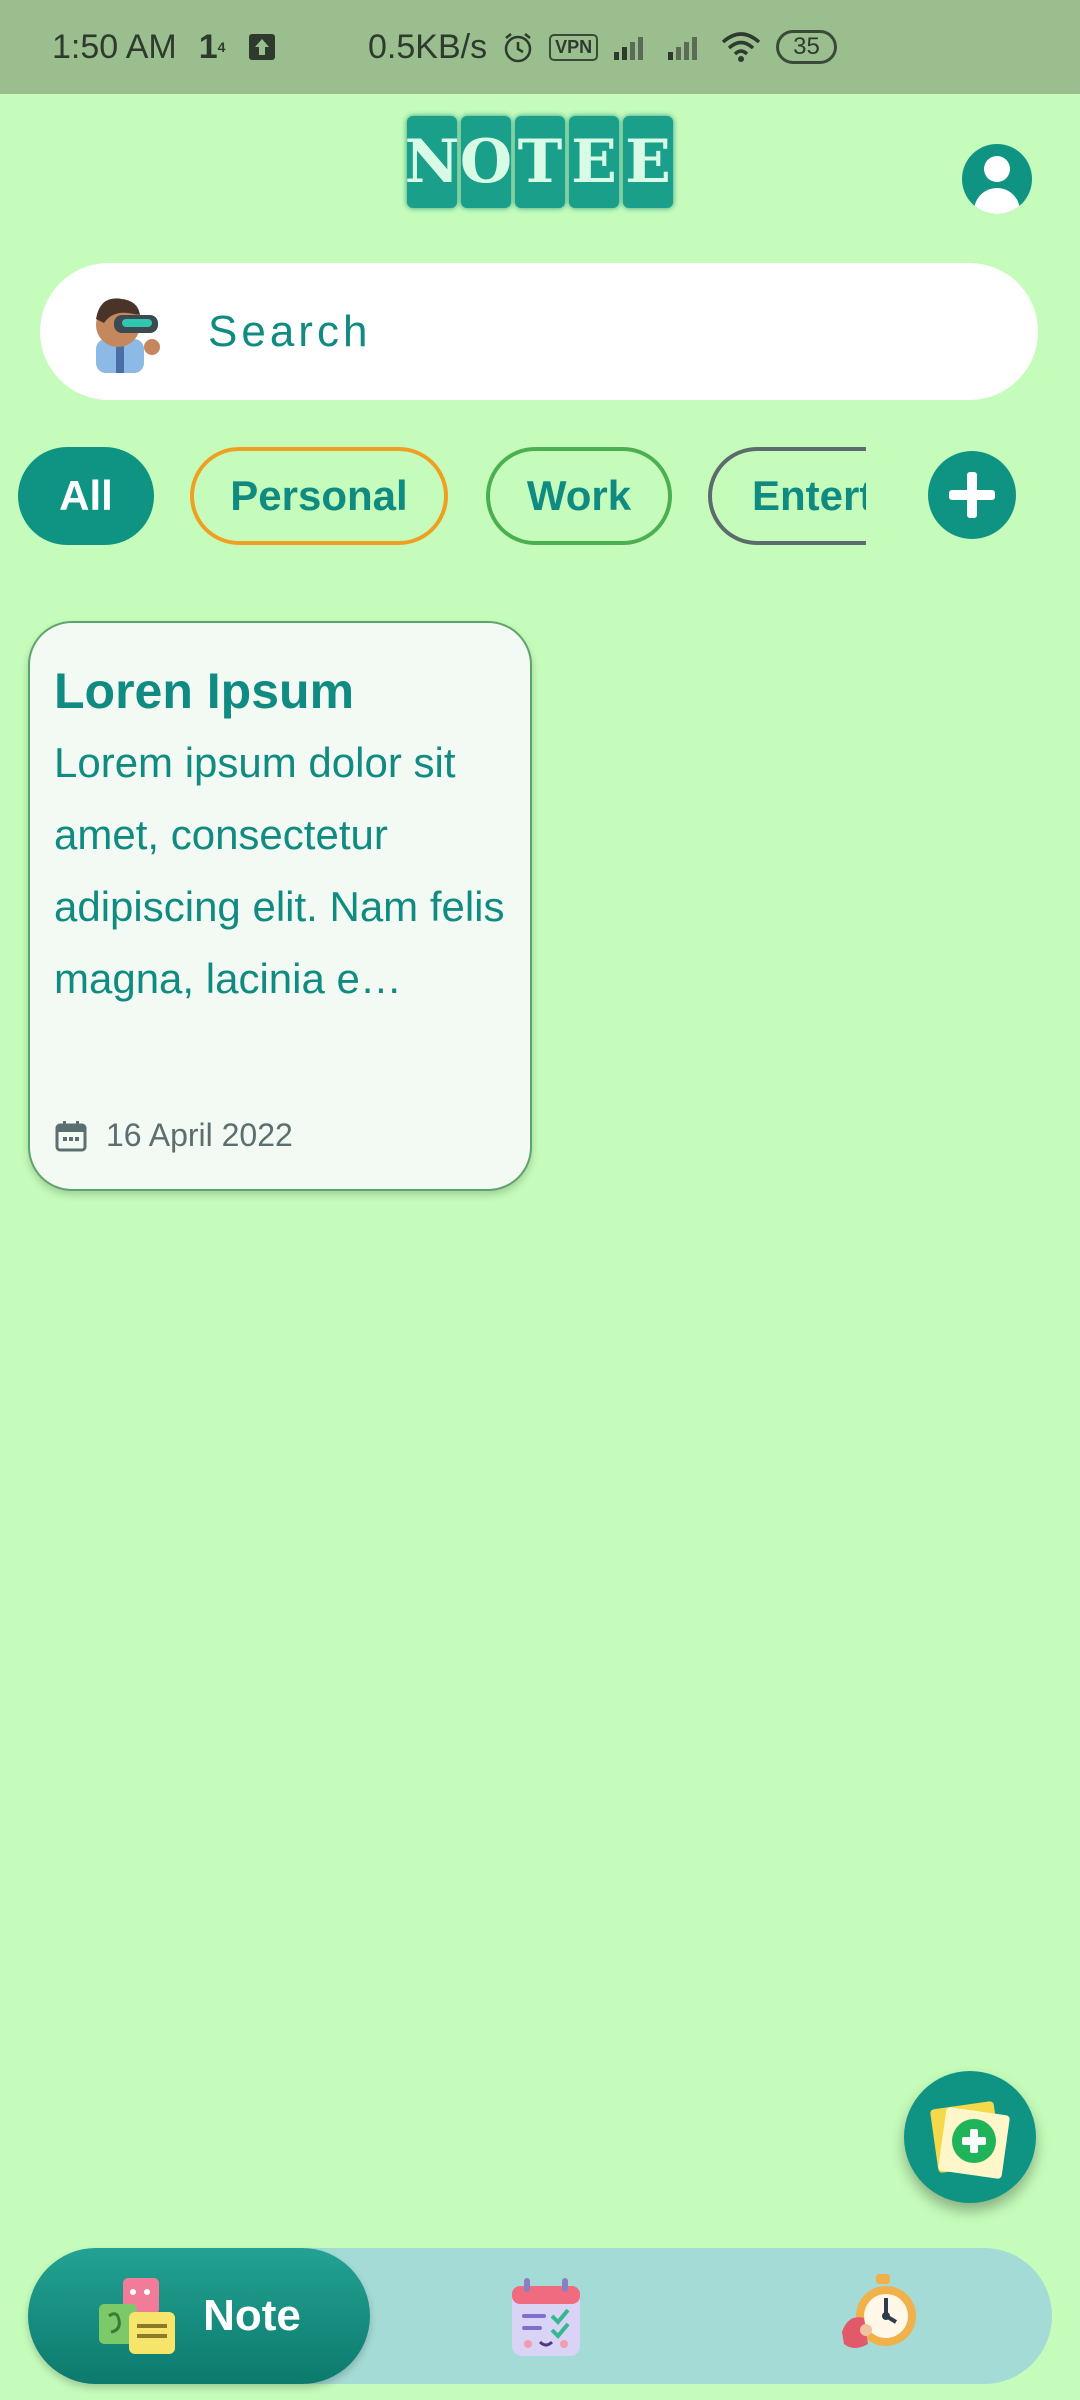  I want to click on chip-all: All, so click(86, 496).